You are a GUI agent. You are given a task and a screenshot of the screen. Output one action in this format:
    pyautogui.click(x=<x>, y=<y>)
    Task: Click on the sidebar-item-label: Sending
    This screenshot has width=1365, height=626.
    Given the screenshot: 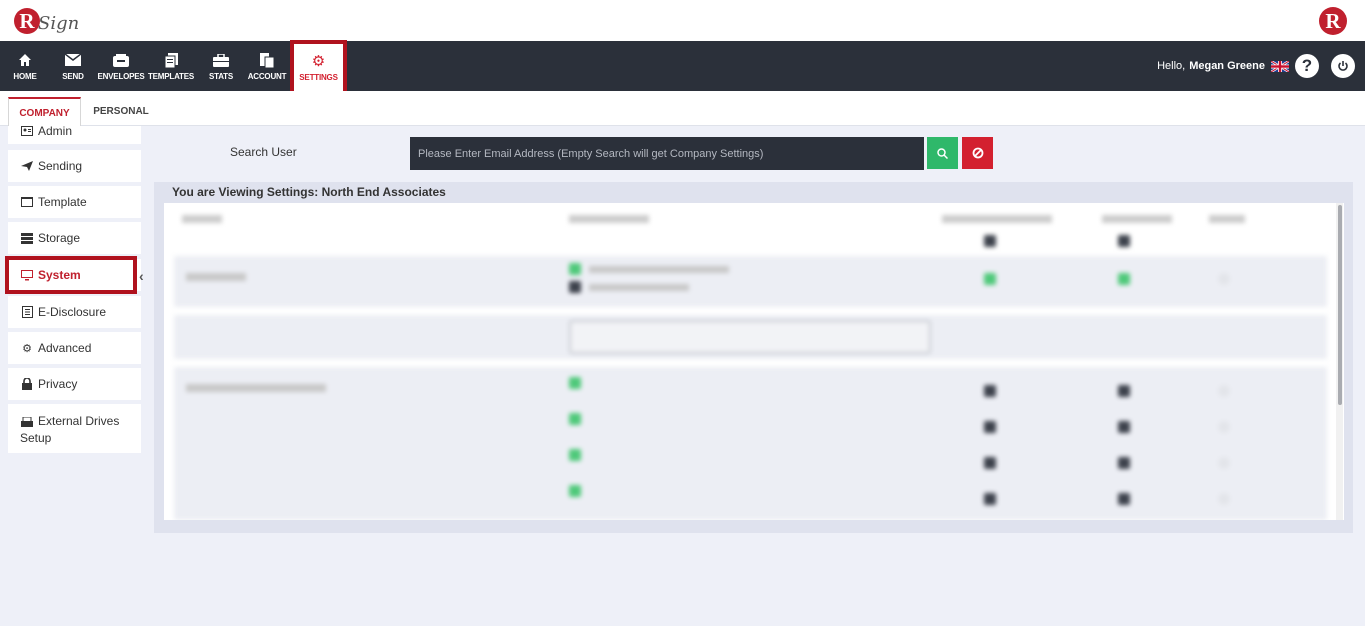 What is the action you would take?
    pyautogui.click(x=60, y=166)
    